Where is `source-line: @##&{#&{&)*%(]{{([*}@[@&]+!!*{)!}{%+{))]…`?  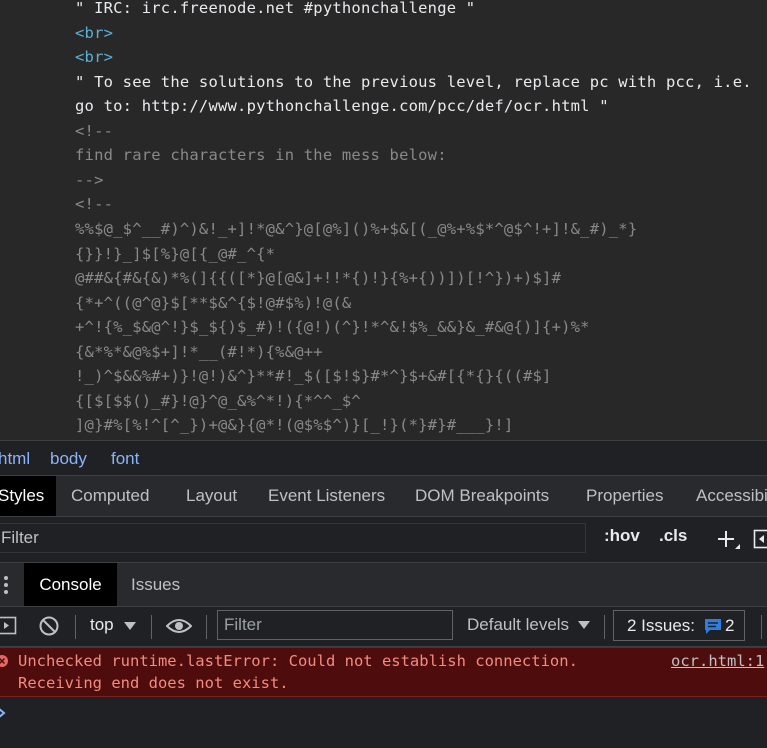
source-line: @##&{#&{&)*%(]{{([*}@[@&]+!!*{)!}{%+{))]… is located at coordinates (318, 278).